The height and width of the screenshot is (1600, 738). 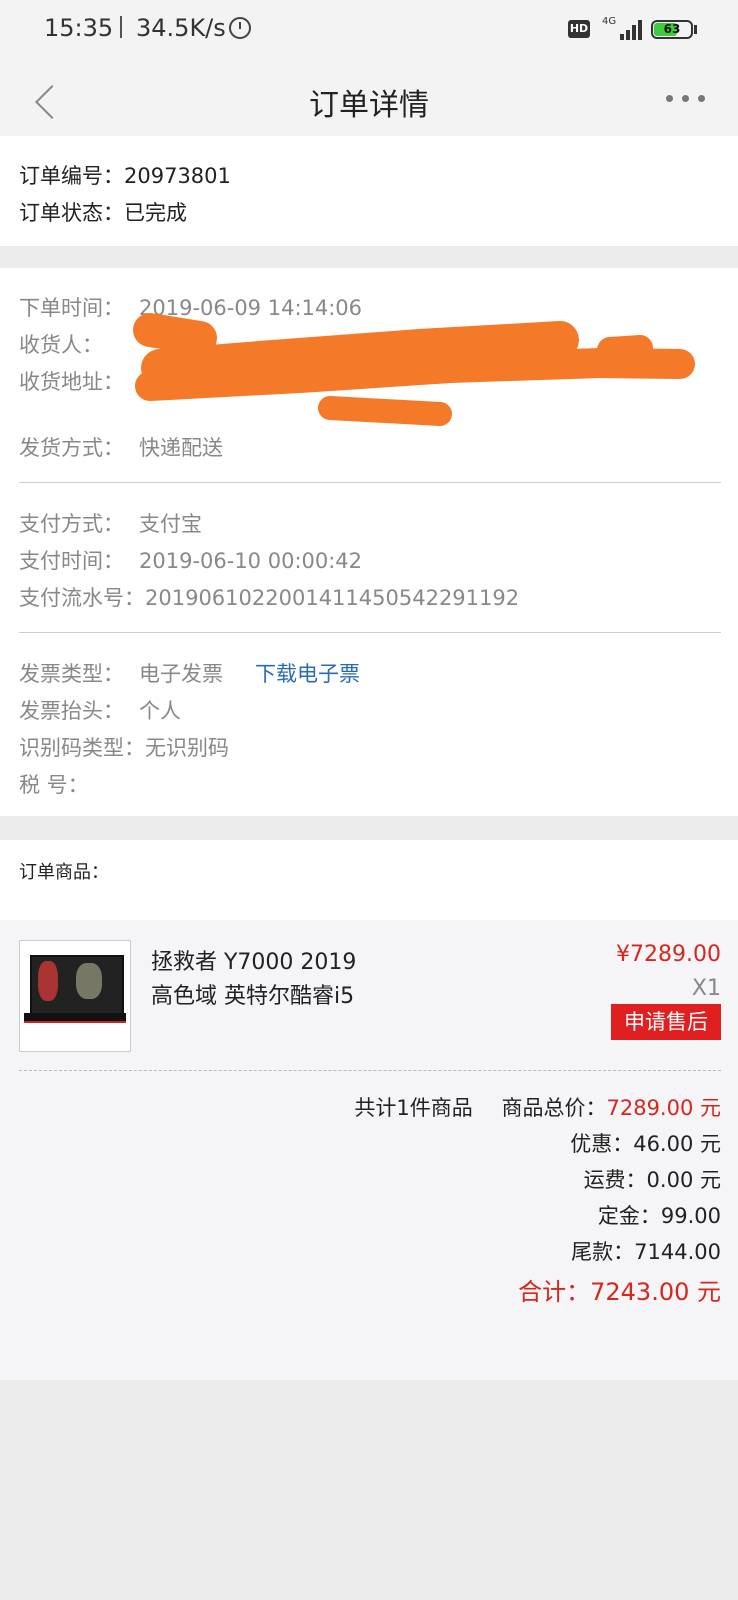 What do you see at coordinates (181, 28) in the screenshot?
I see `status-net-speed: 34.5K/s` at bounding box center [181, 28].